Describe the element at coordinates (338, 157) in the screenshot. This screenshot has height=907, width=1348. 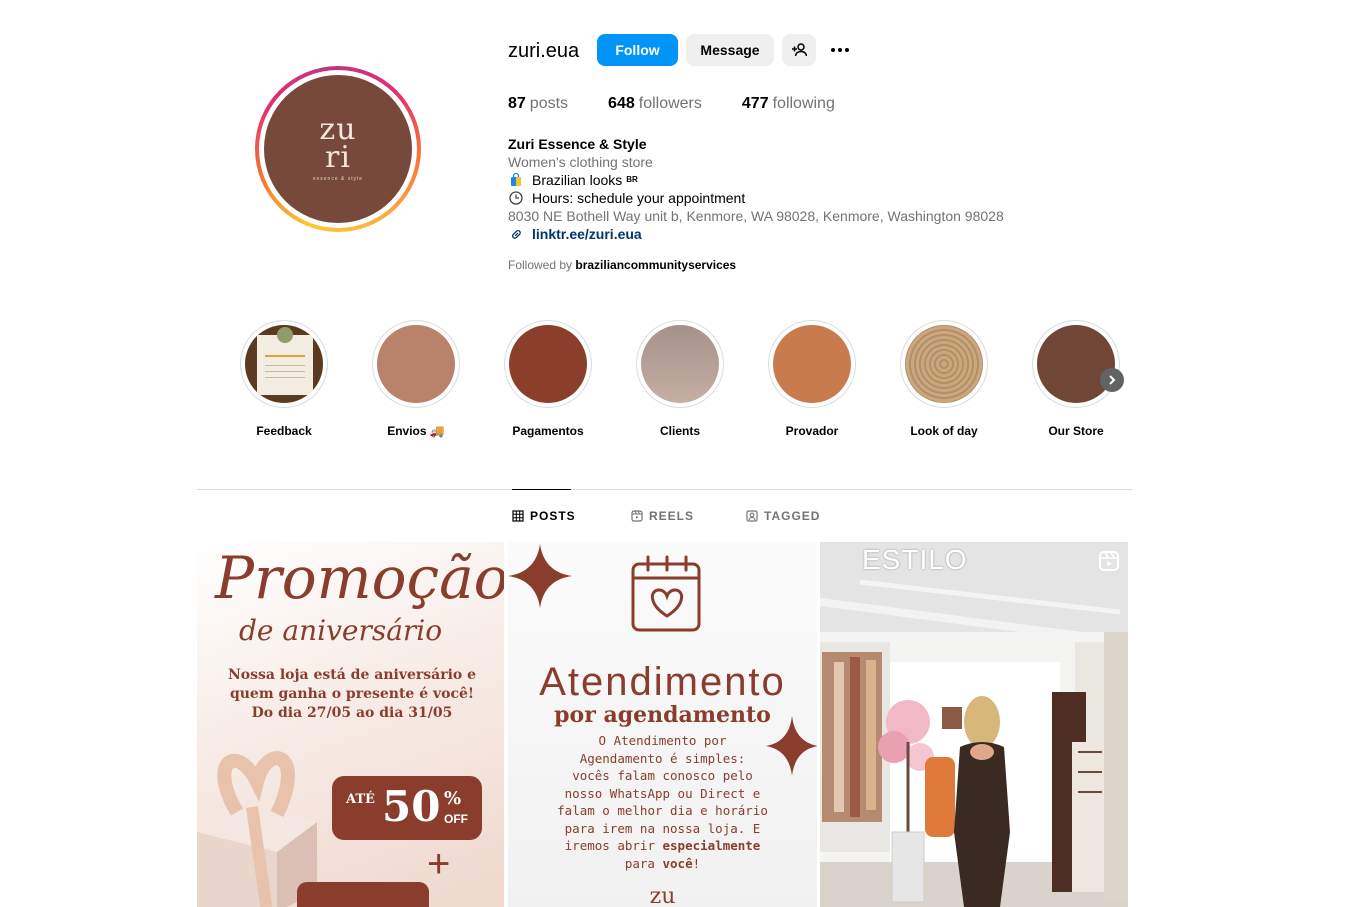
I see `avatar-logo-bottom: ri` at that location.